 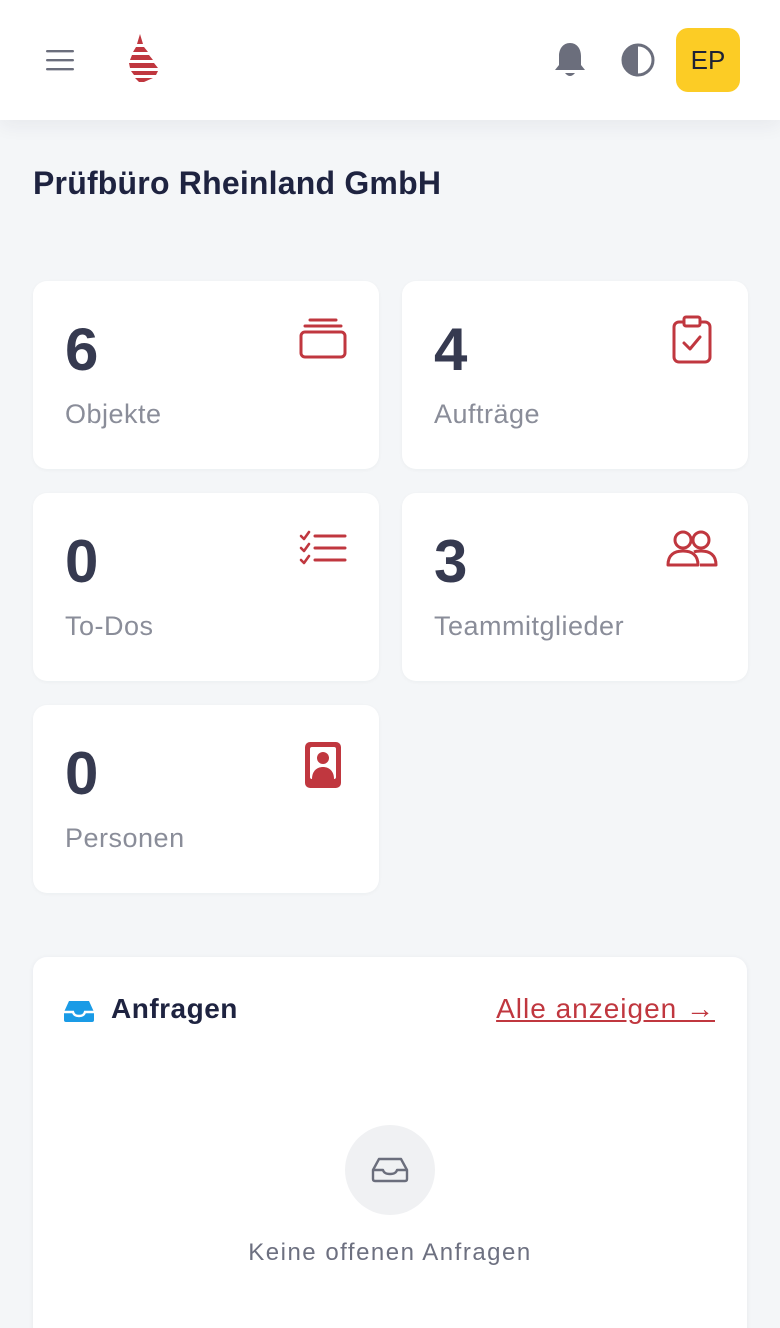 I want to click on empty-state-text: Keine offenen Anfragen, so click(x=390, y=1252).